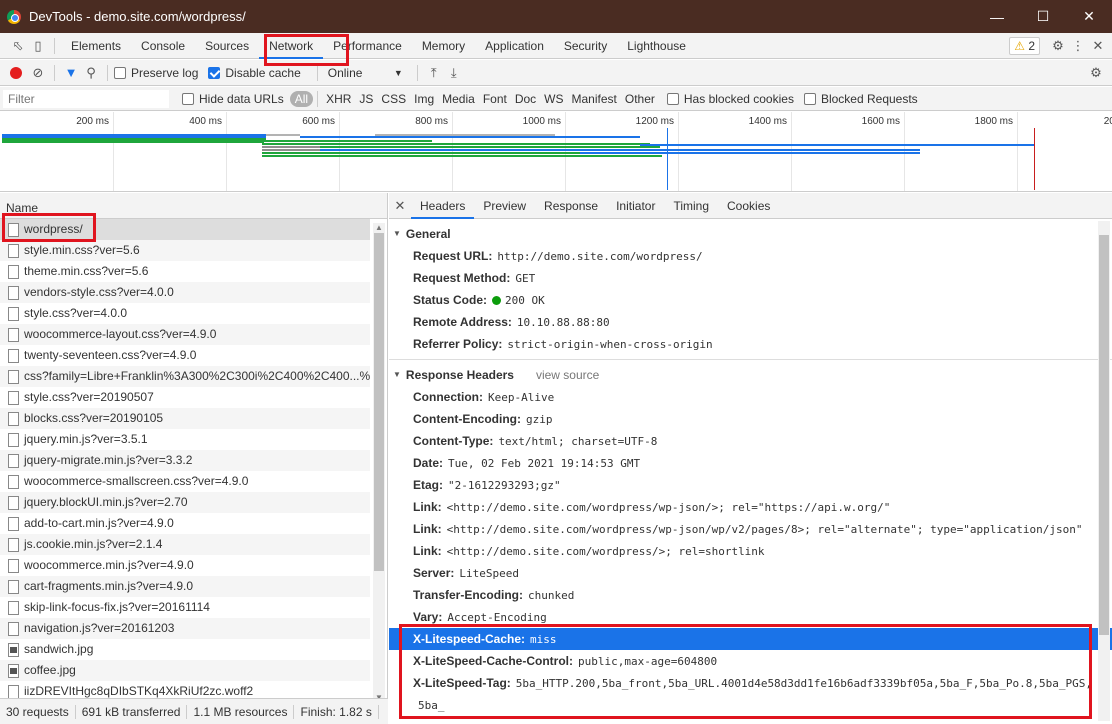 This screenshot has height=724, width=1112. Describe the element at coordinates (750, 278) in the screenshot. I see `header-row: Request Method: GET` at that location.